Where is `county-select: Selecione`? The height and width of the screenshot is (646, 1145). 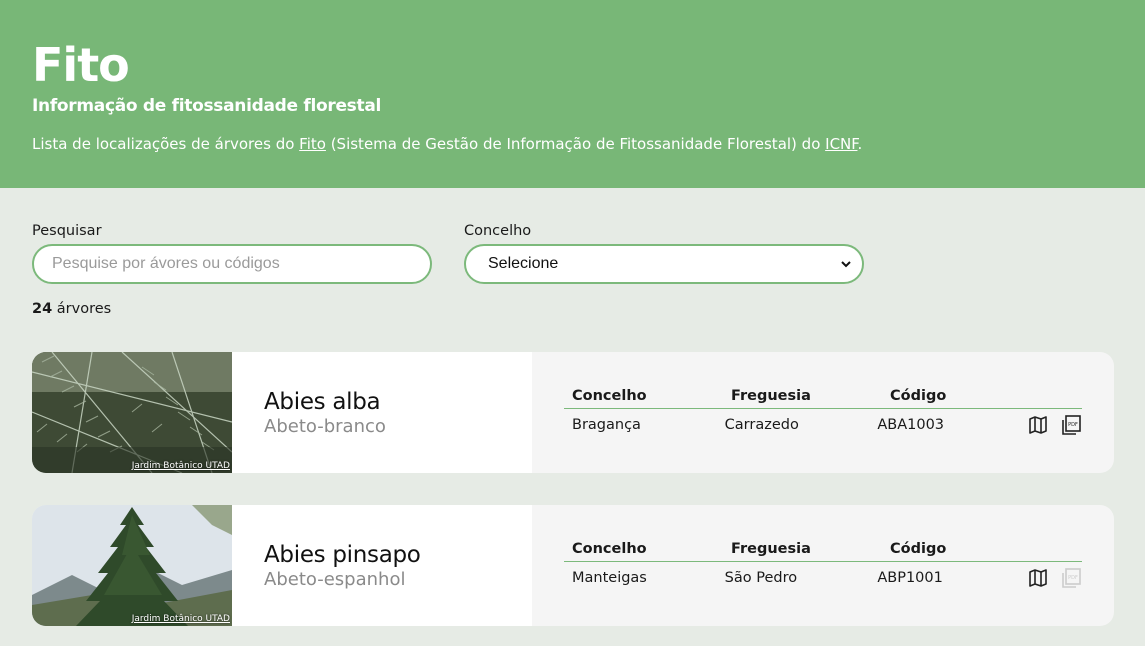 county-select: Selecione is located at coordinates (664, 264).